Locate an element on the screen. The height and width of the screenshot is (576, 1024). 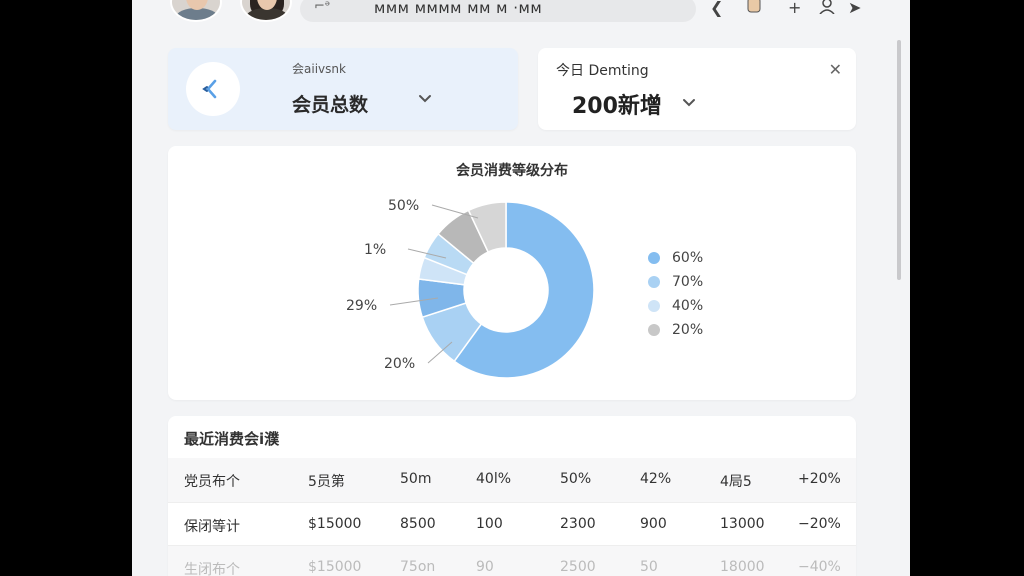
send-icon: ➤ is located at coordinates (854, 8).